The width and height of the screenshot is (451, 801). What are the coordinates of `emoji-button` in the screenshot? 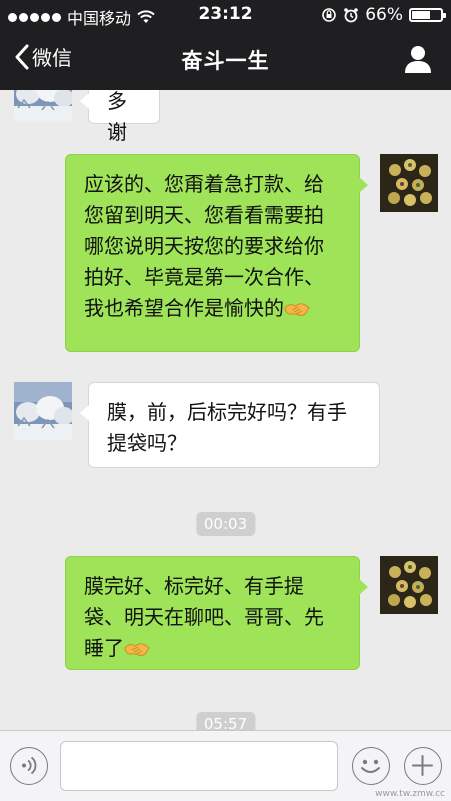 It's located at (371, 766).